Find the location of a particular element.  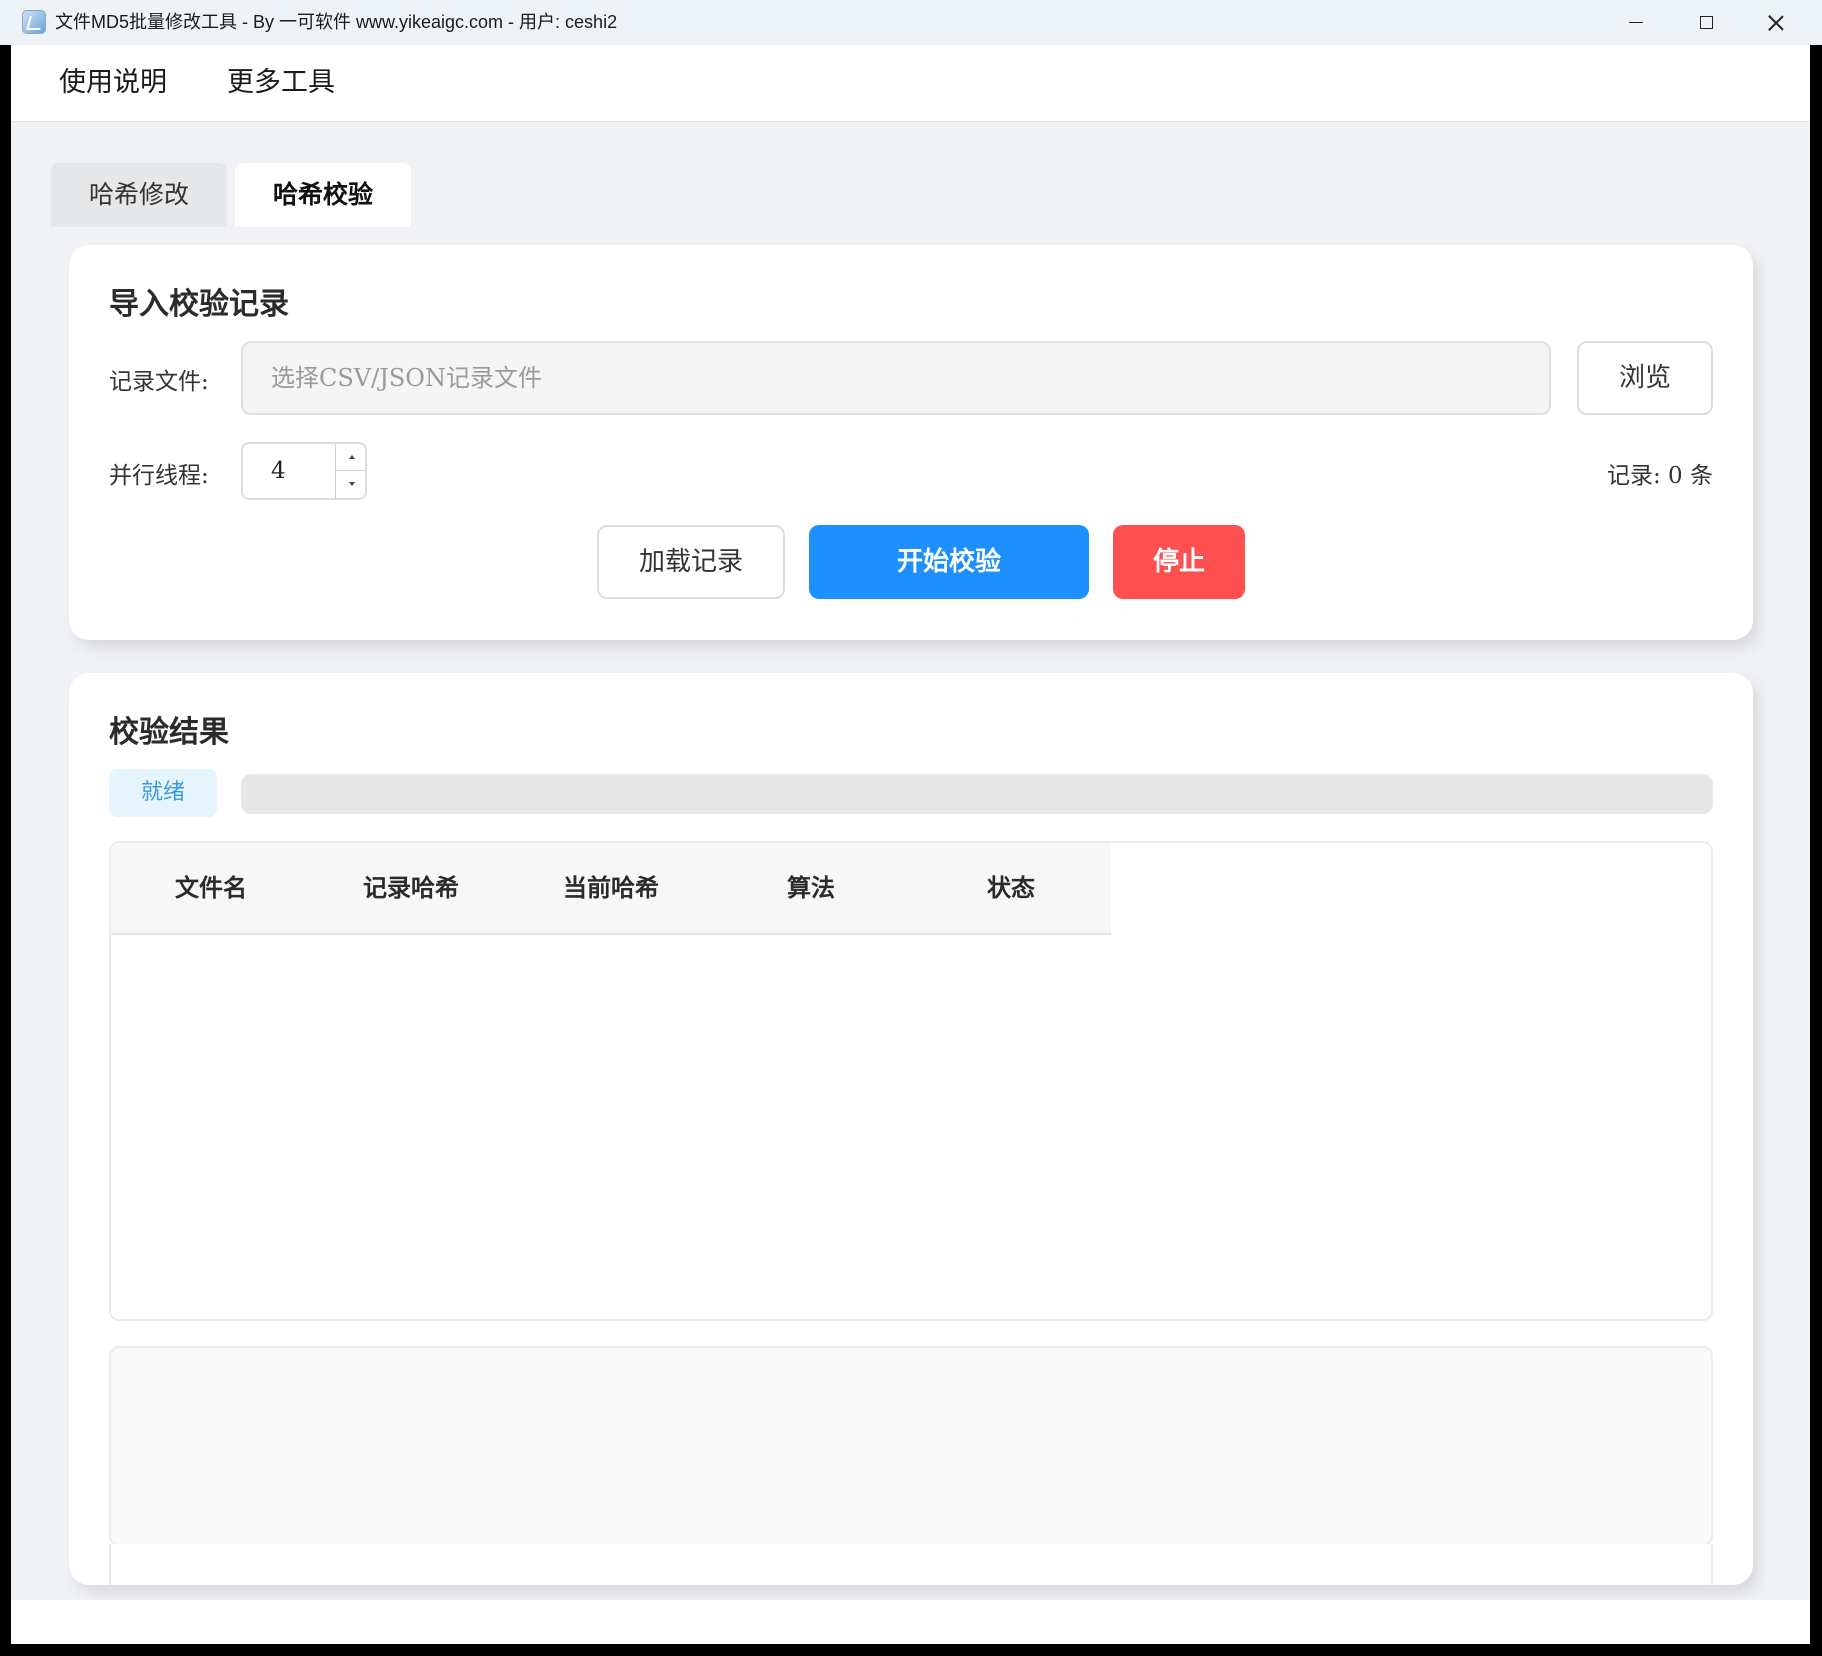

lower-panel is located at coordinates (911, 1564).